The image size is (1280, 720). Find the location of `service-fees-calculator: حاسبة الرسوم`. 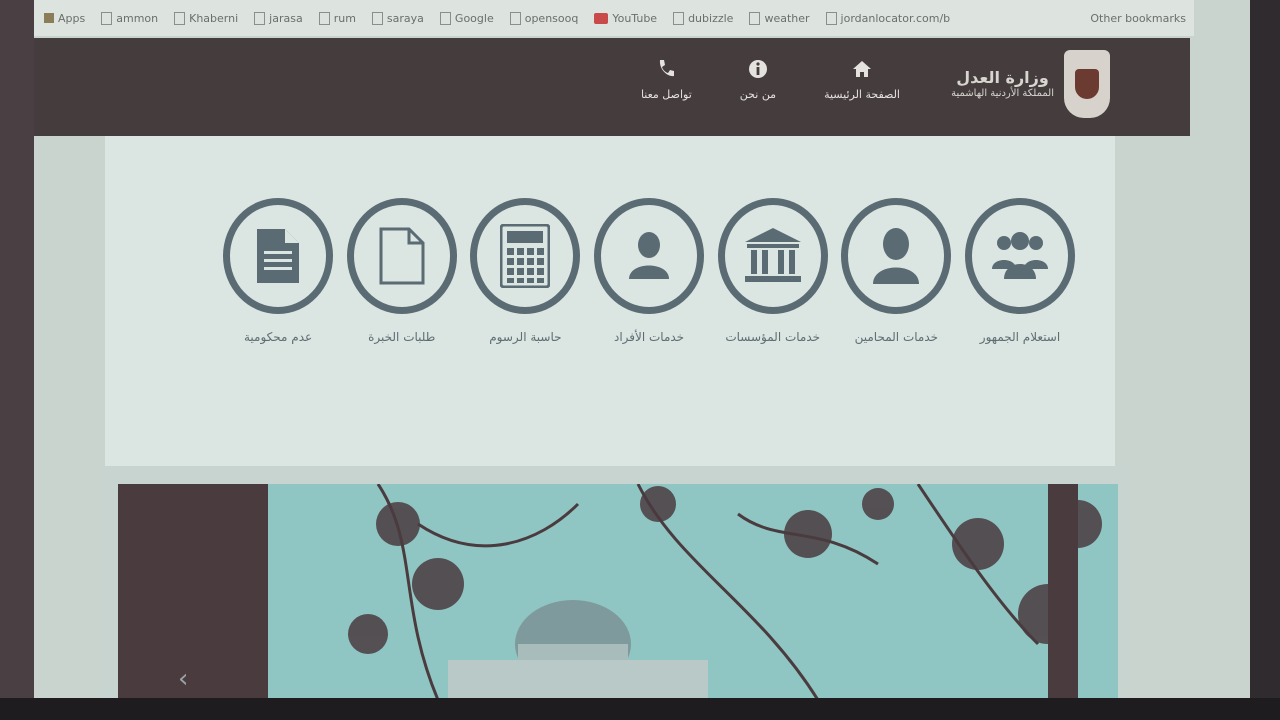

service-fees-calculator: حاسبة الرسوم is located at coordinates (525, 271).